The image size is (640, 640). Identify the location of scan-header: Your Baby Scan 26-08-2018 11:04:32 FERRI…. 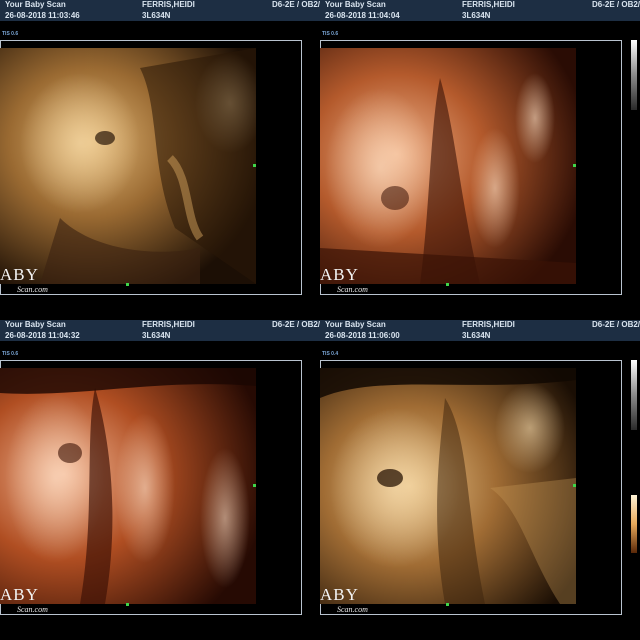
(160, 330).